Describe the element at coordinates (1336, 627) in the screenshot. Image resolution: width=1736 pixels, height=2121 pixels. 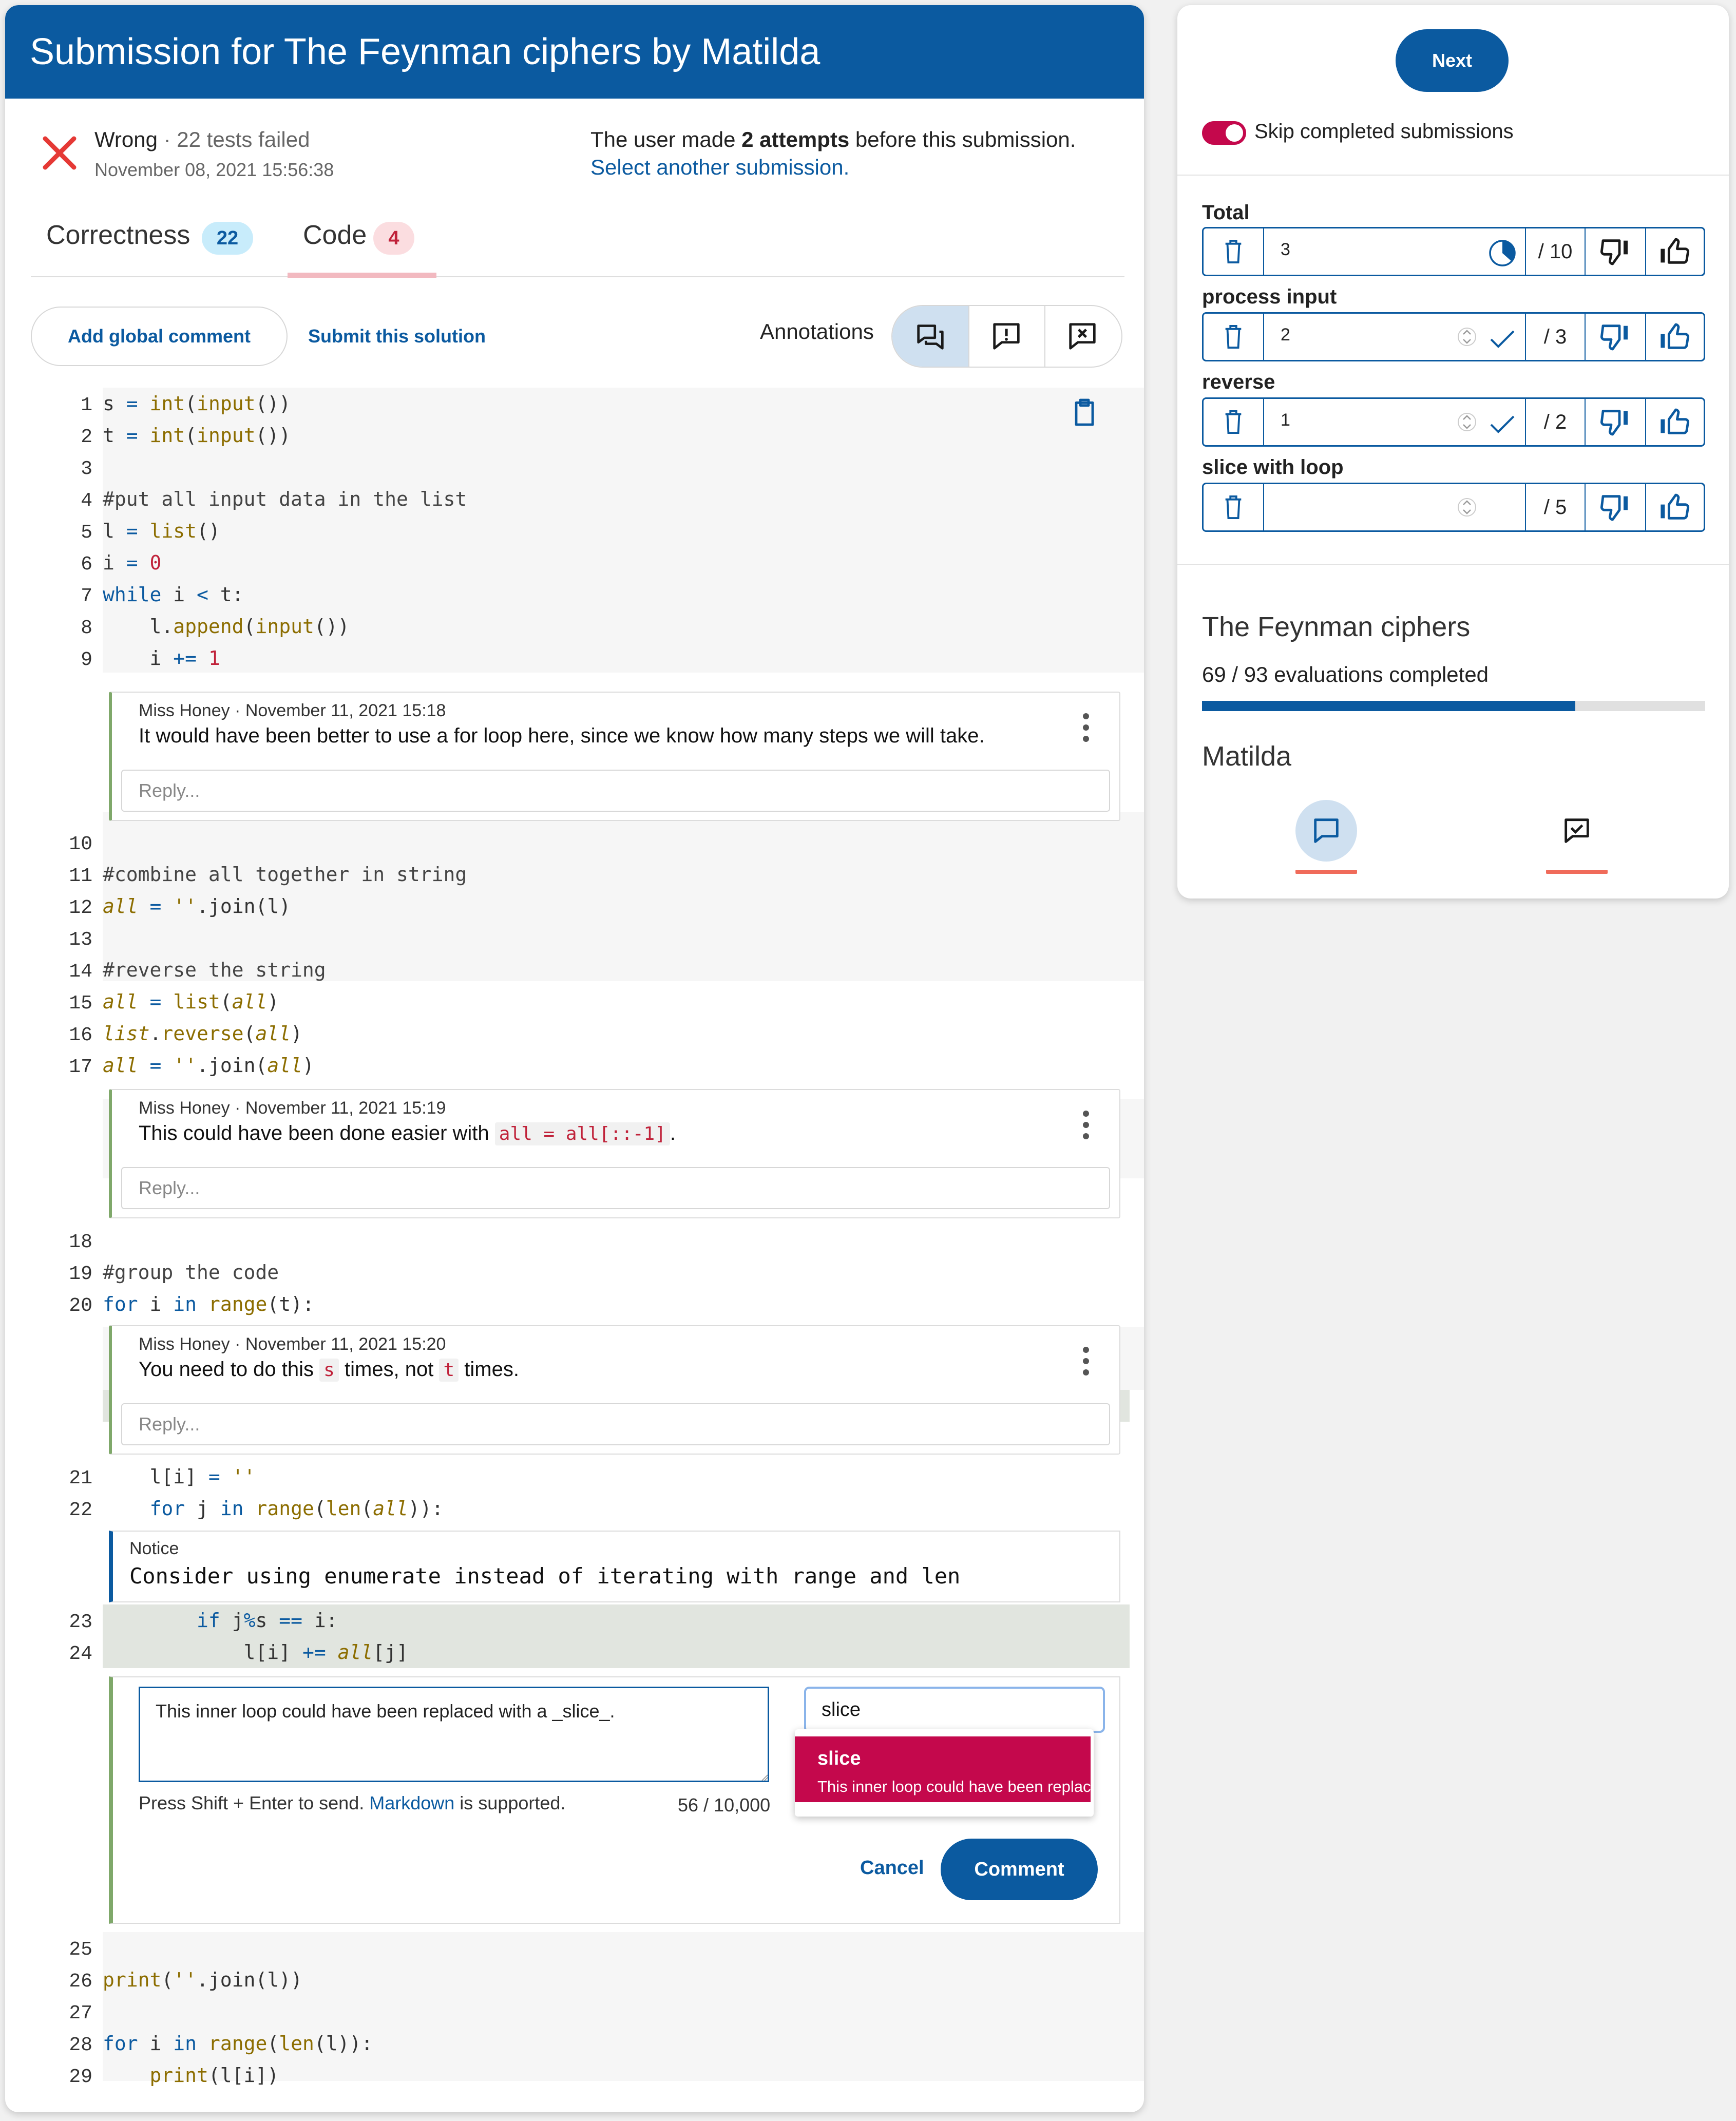
I see `exercise-title: The Feynman ciphers` at that location.